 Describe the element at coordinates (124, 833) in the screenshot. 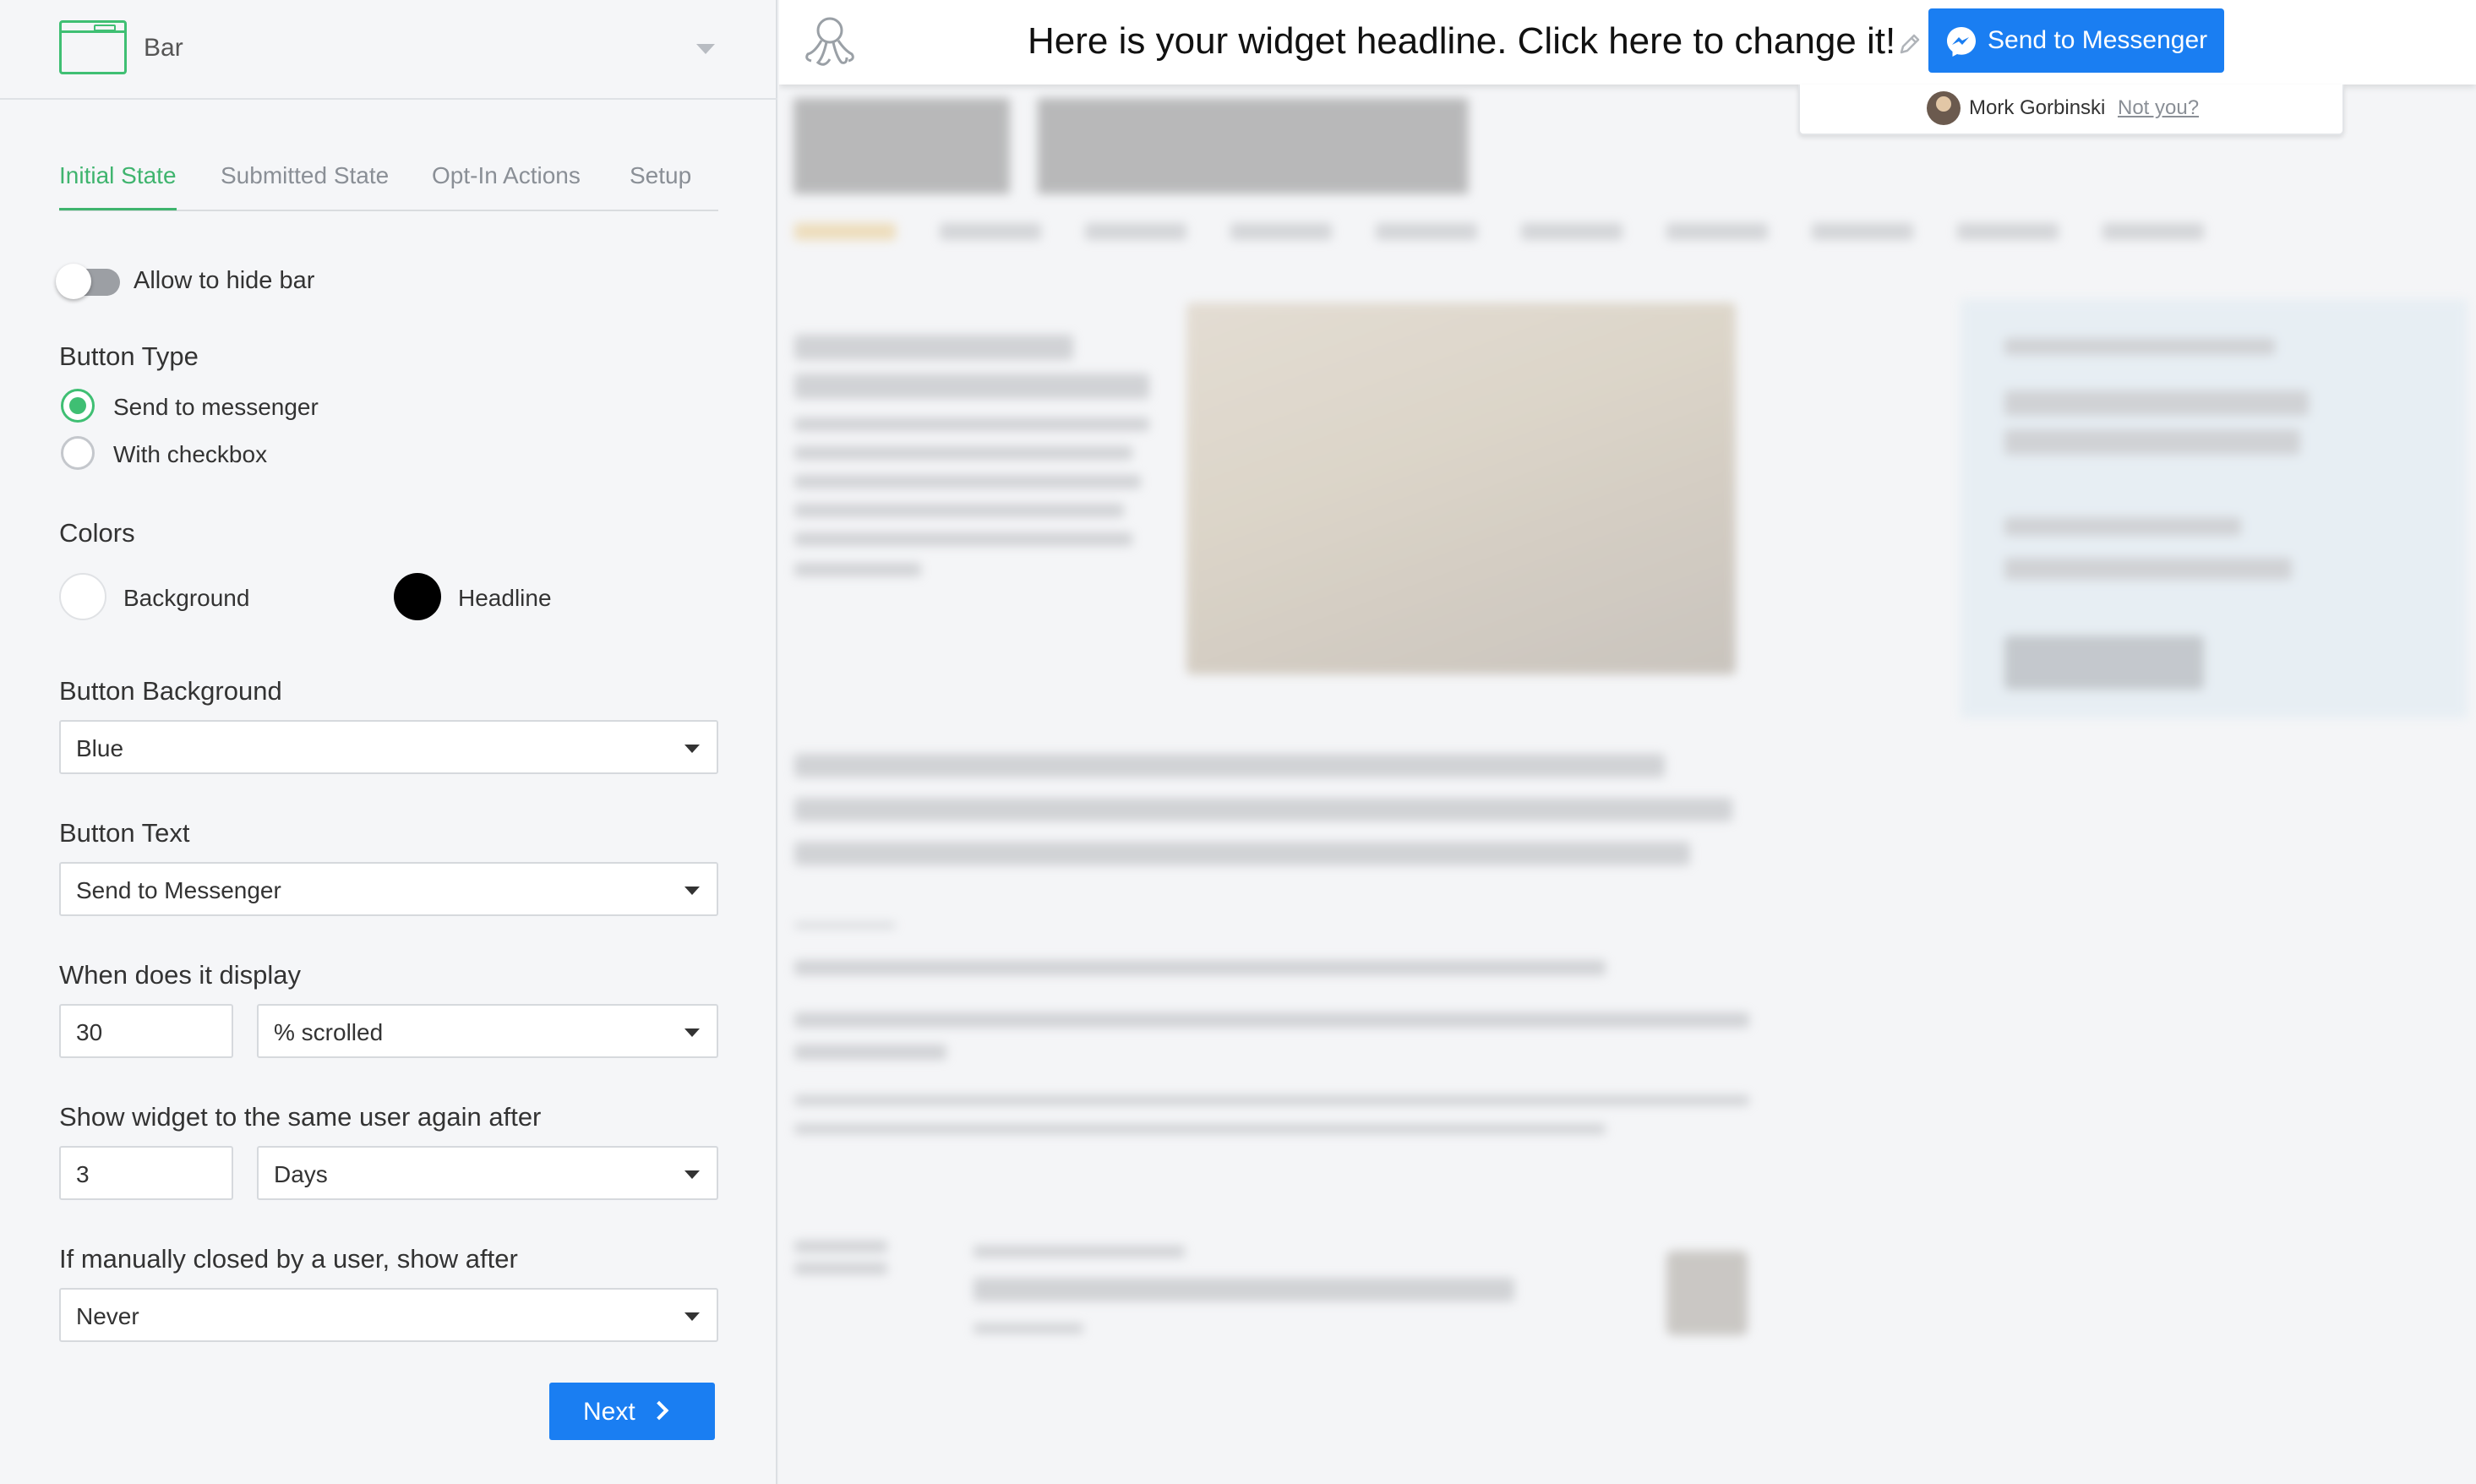

I see `button-text-title: Button Text` at that location.